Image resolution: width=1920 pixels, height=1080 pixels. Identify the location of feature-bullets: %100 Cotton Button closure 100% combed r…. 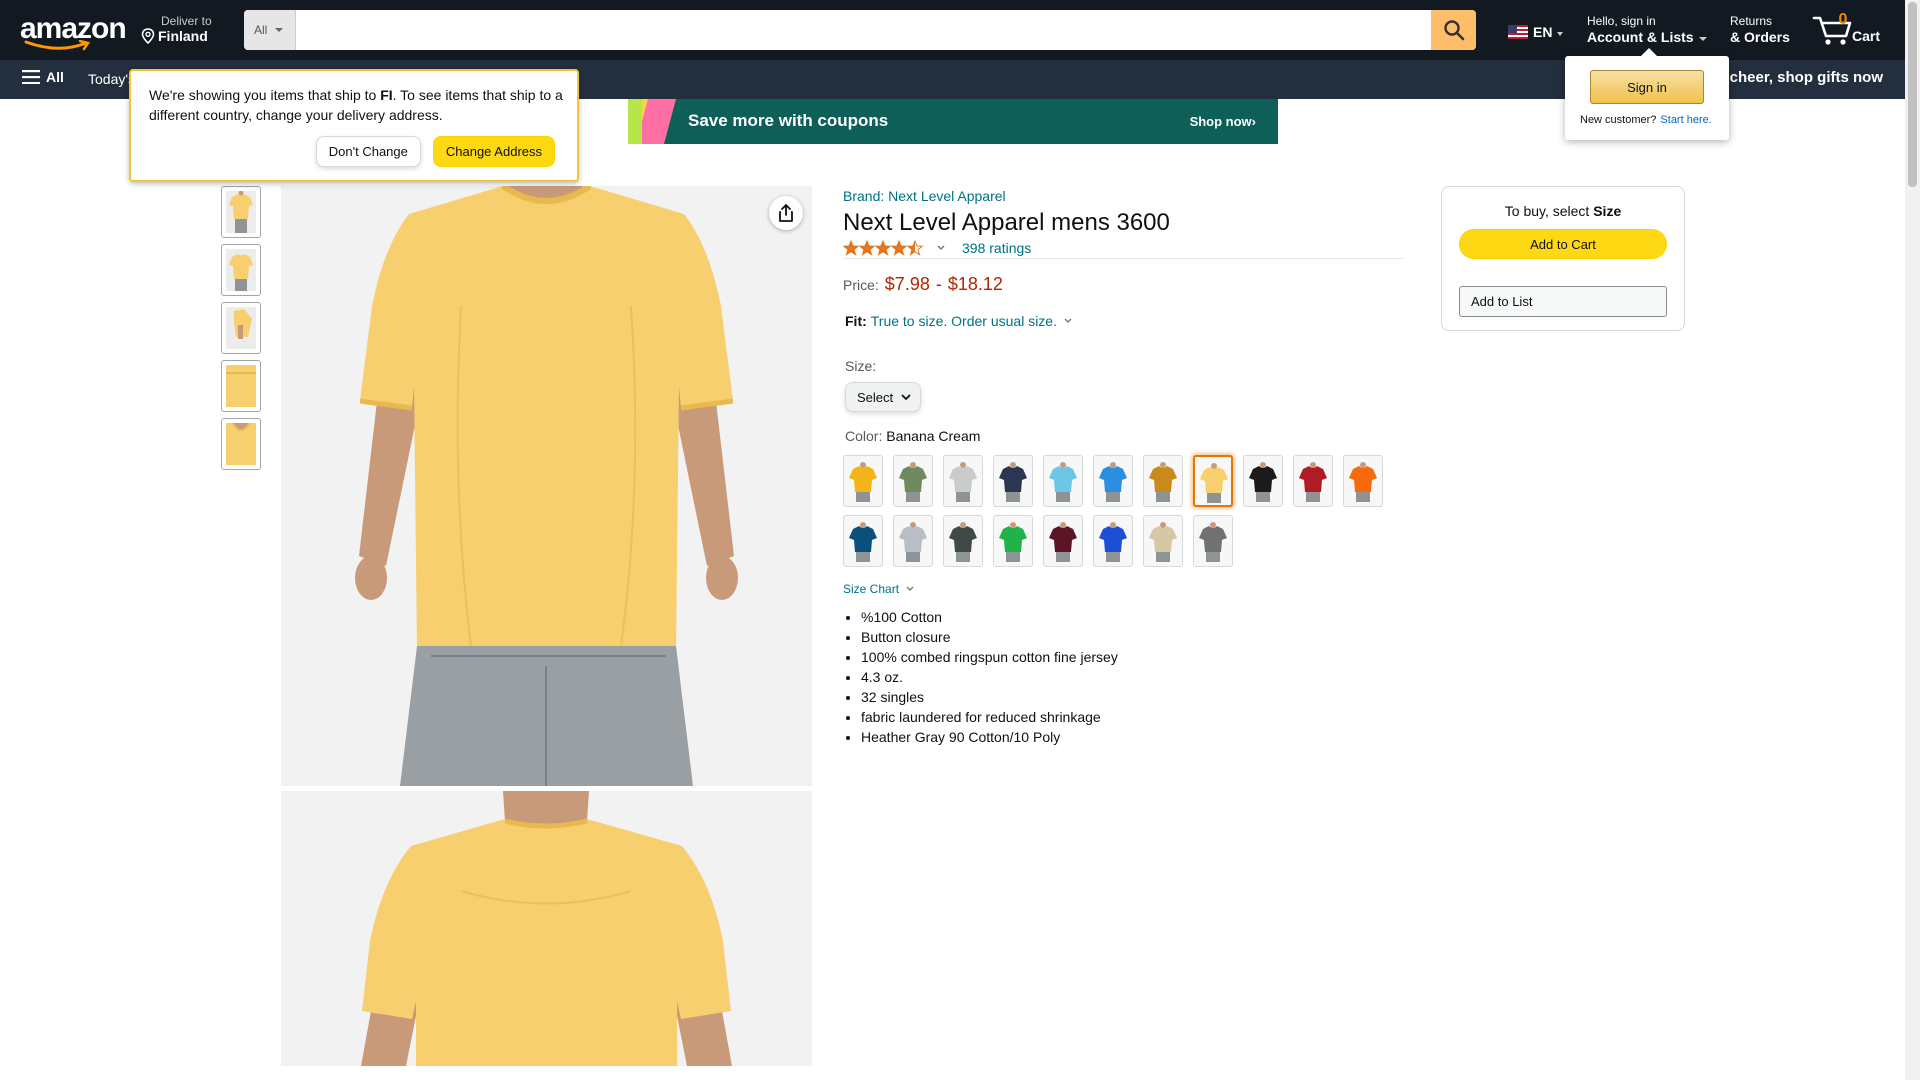
(989, 677).